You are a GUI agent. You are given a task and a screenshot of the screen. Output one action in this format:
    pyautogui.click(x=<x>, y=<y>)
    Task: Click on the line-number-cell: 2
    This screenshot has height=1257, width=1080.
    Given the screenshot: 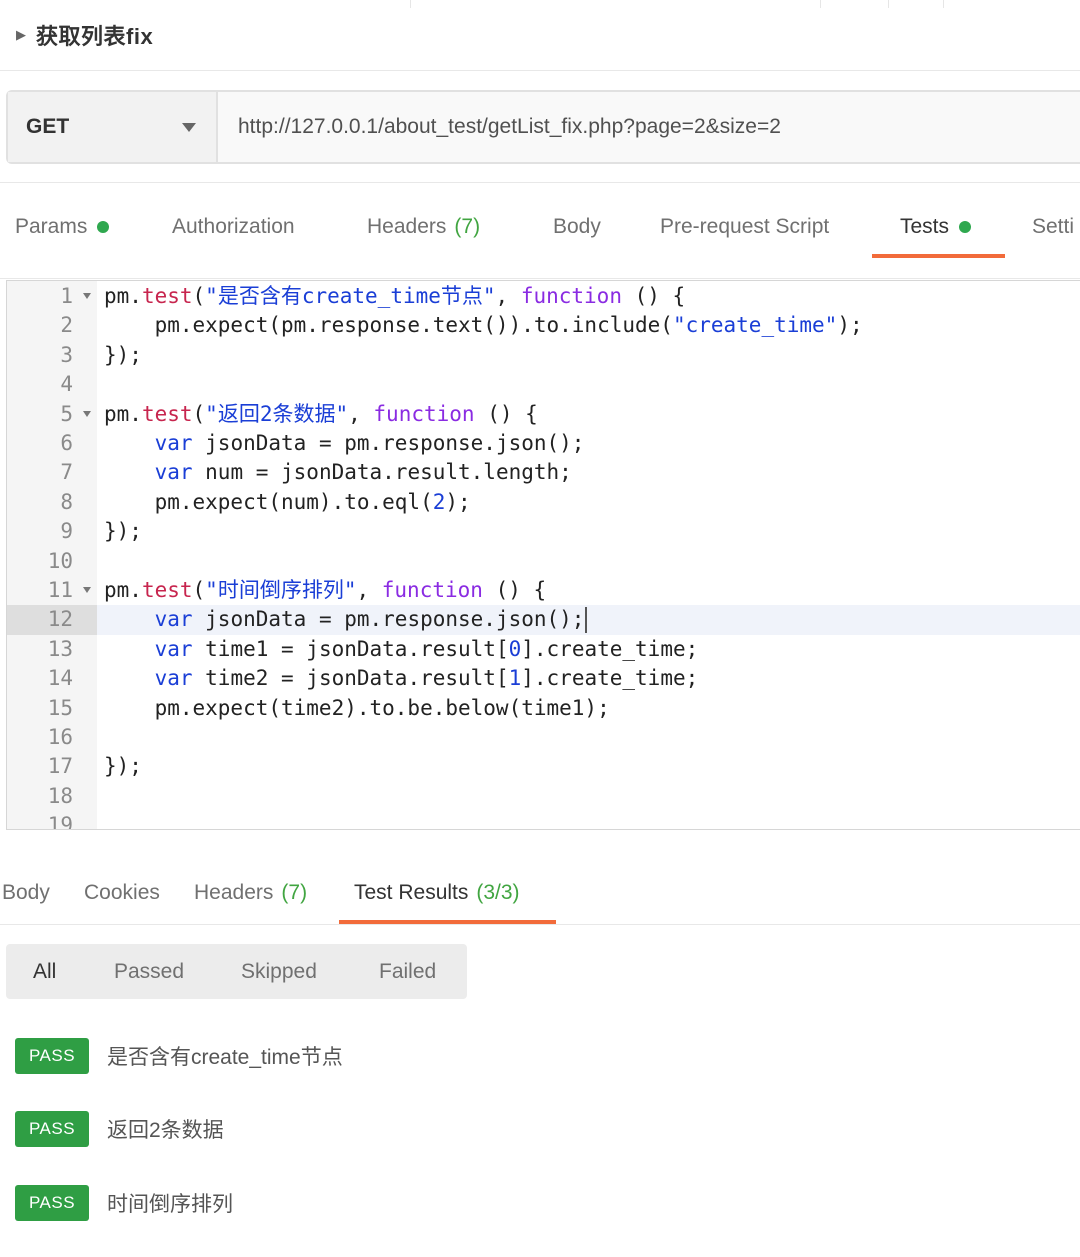 What is the action you would take?
    pyautogui.click(x=52, y=325)
    